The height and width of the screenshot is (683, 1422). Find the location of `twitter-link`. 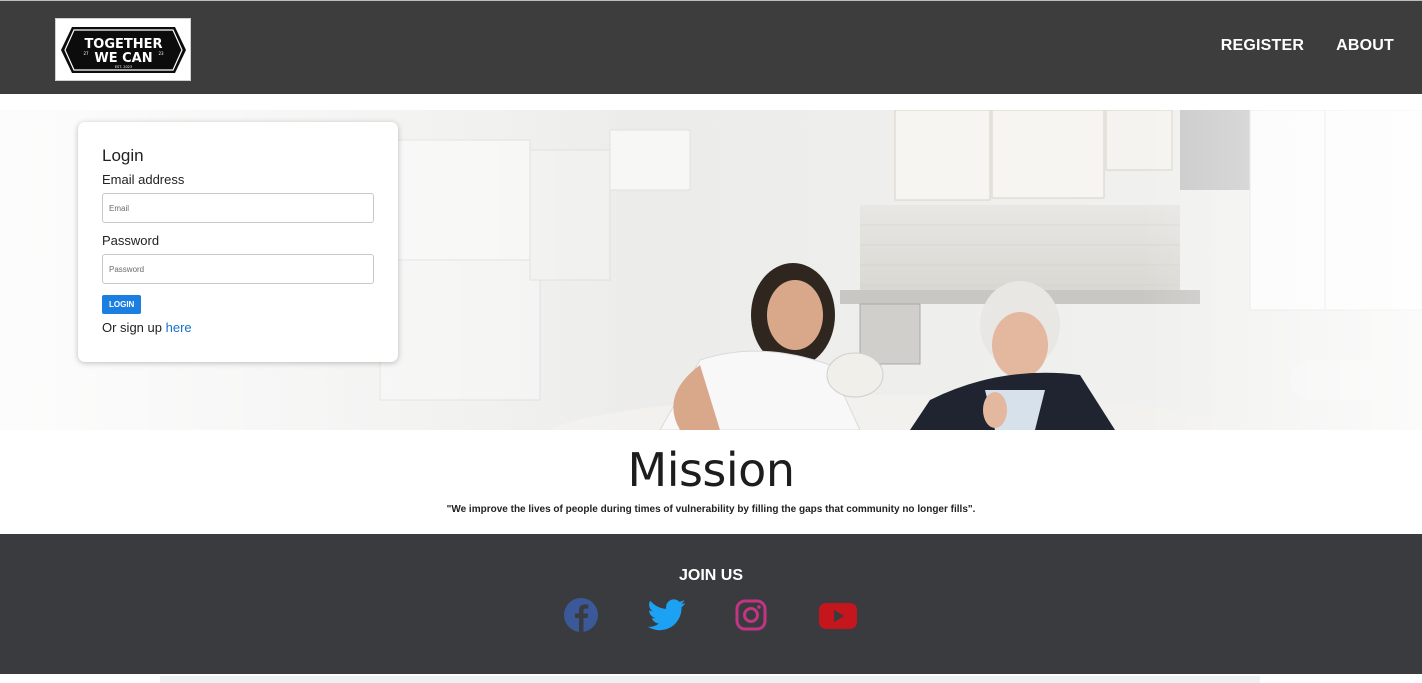

twitter-link is located at coordinates (666, 617).